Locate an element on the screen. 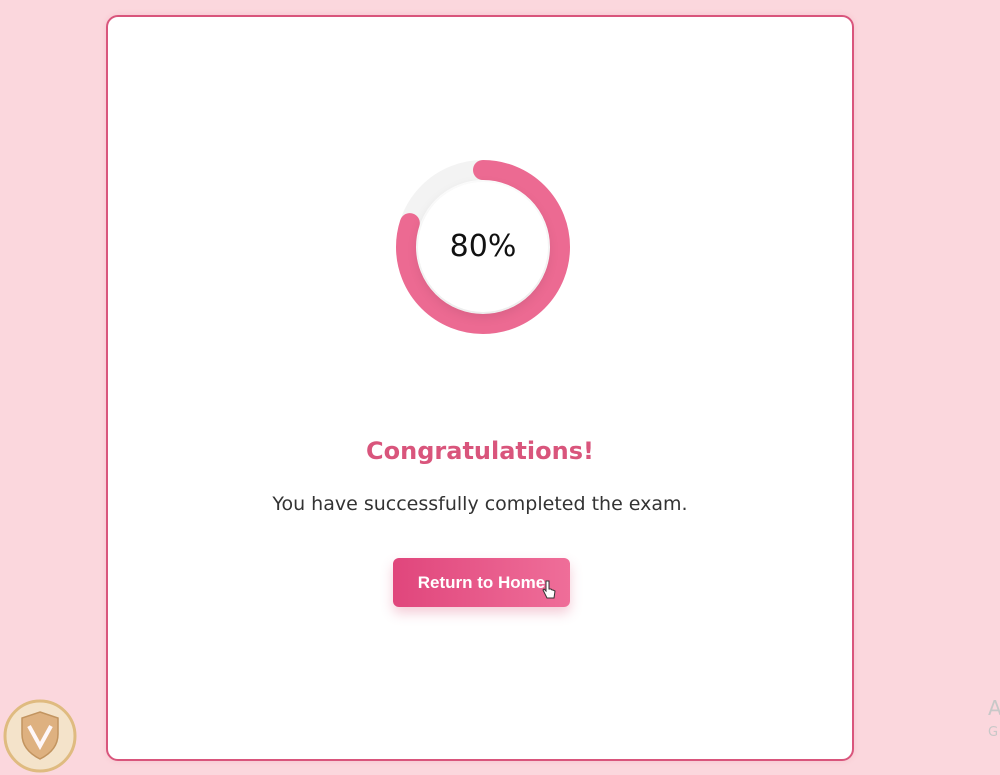  edge-text-g: G is located at coordinates (993, 732).